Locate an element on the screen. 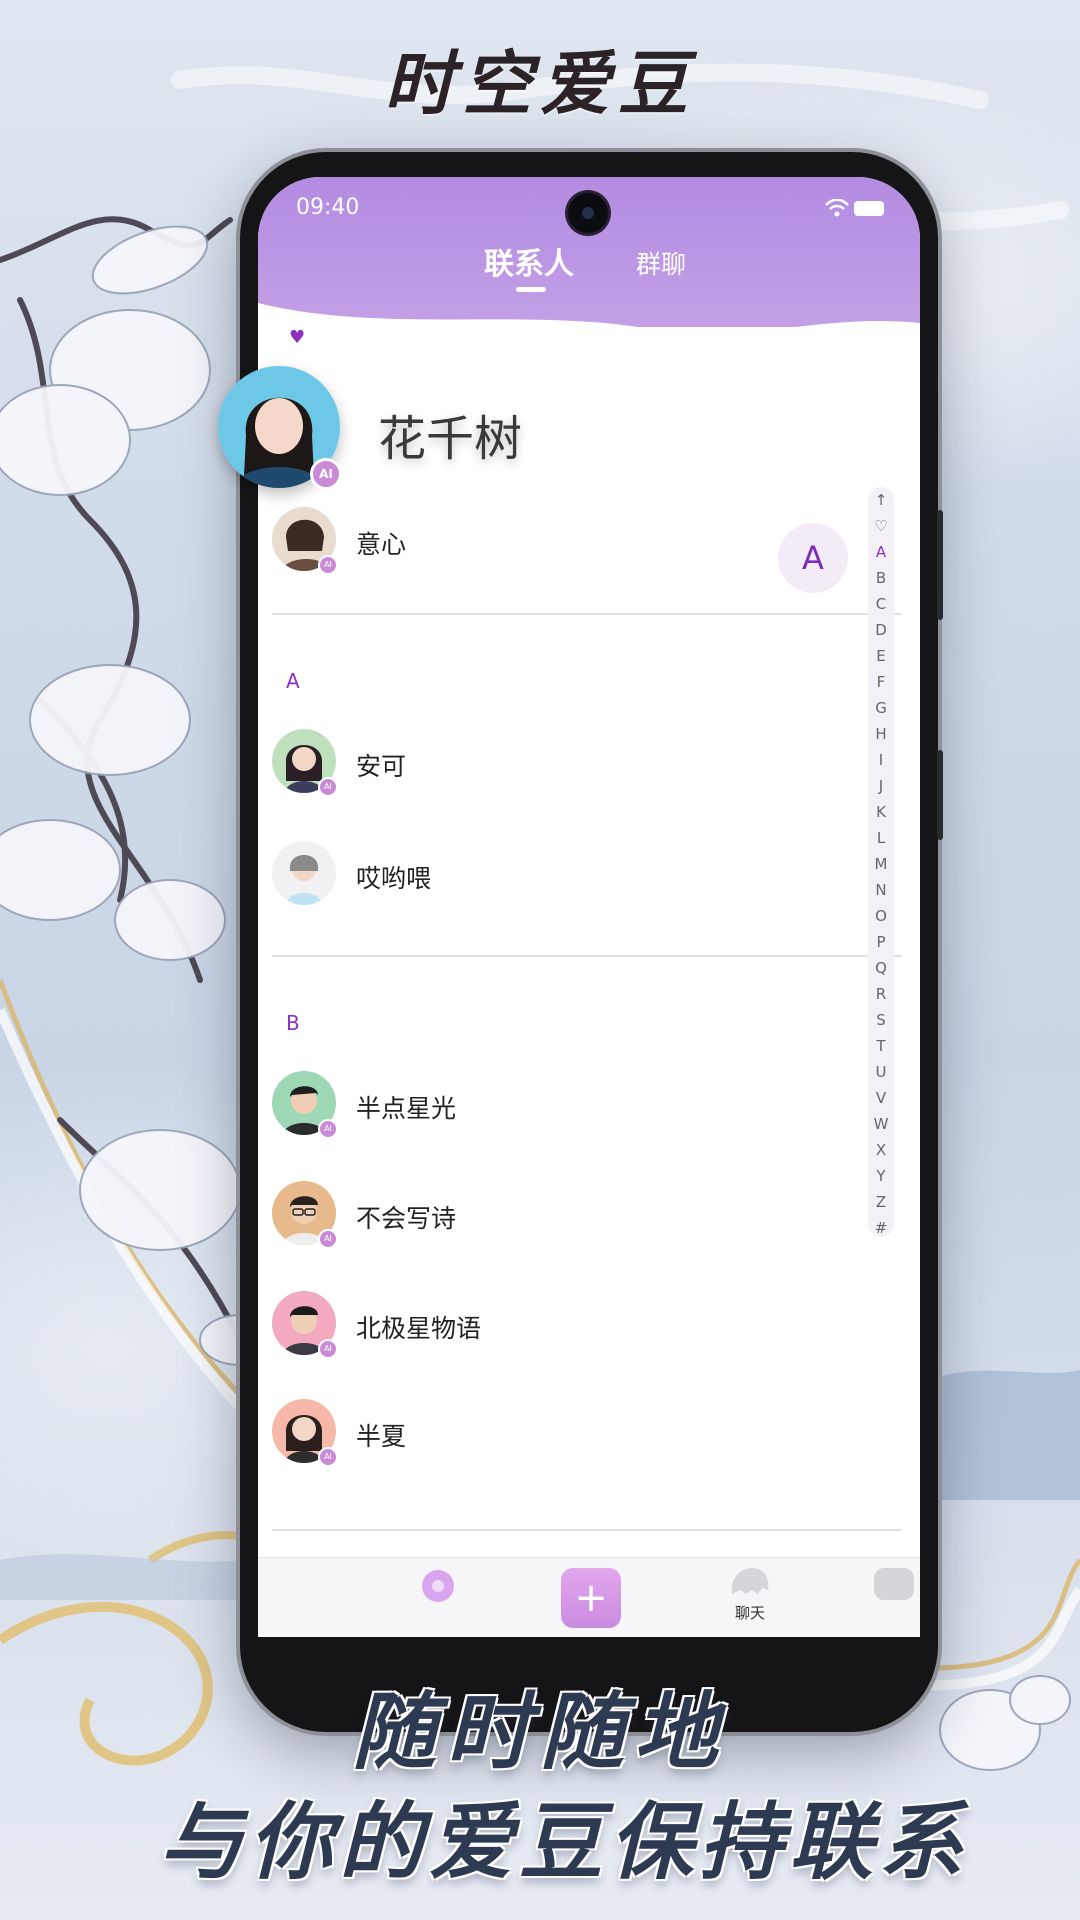 Image resolution: width=1080 pixels, height=1920 pixels. index-letter: F is located at coordinates (881, 682).